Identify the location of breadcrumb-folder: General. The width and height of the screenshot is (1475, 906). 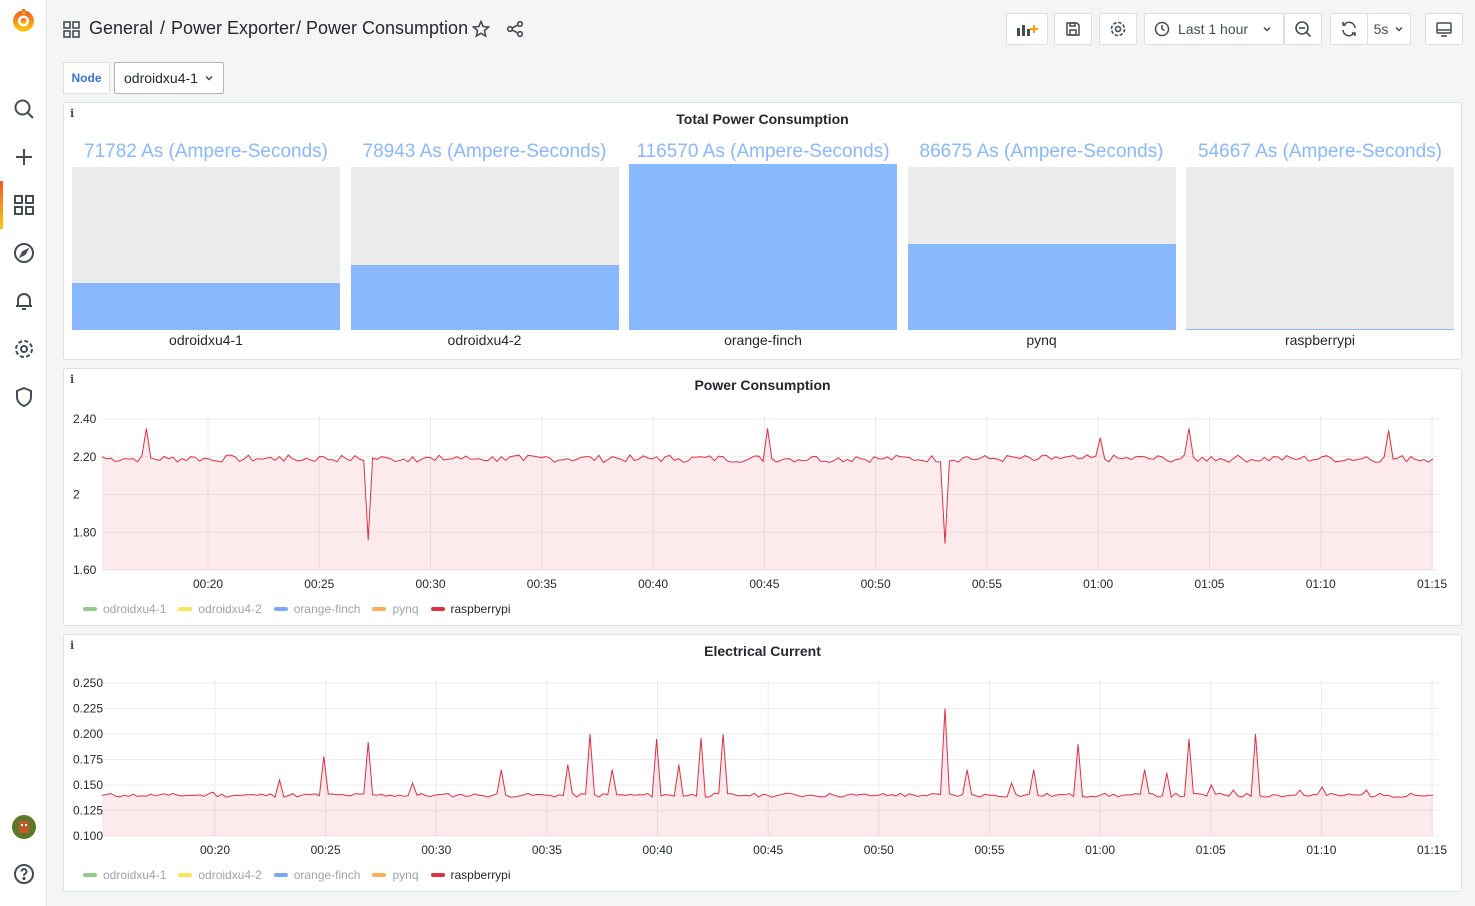
(121, 28).